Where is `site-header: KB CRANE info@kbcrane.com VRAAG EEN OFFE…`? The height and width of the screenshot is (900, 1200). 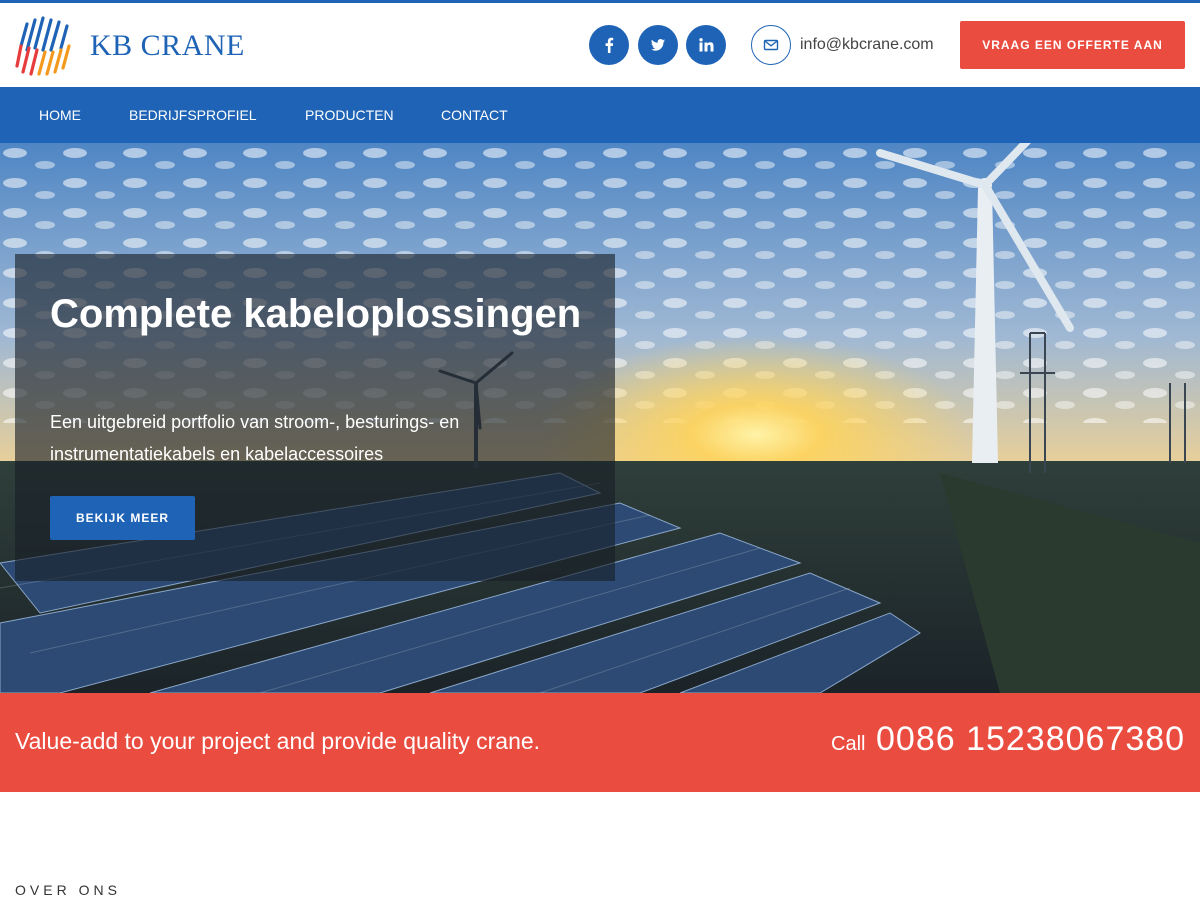
site-header: KB CRANE info@kbcrane.com VRAAG EEN OFFE… is located at coordinates (600, 45).